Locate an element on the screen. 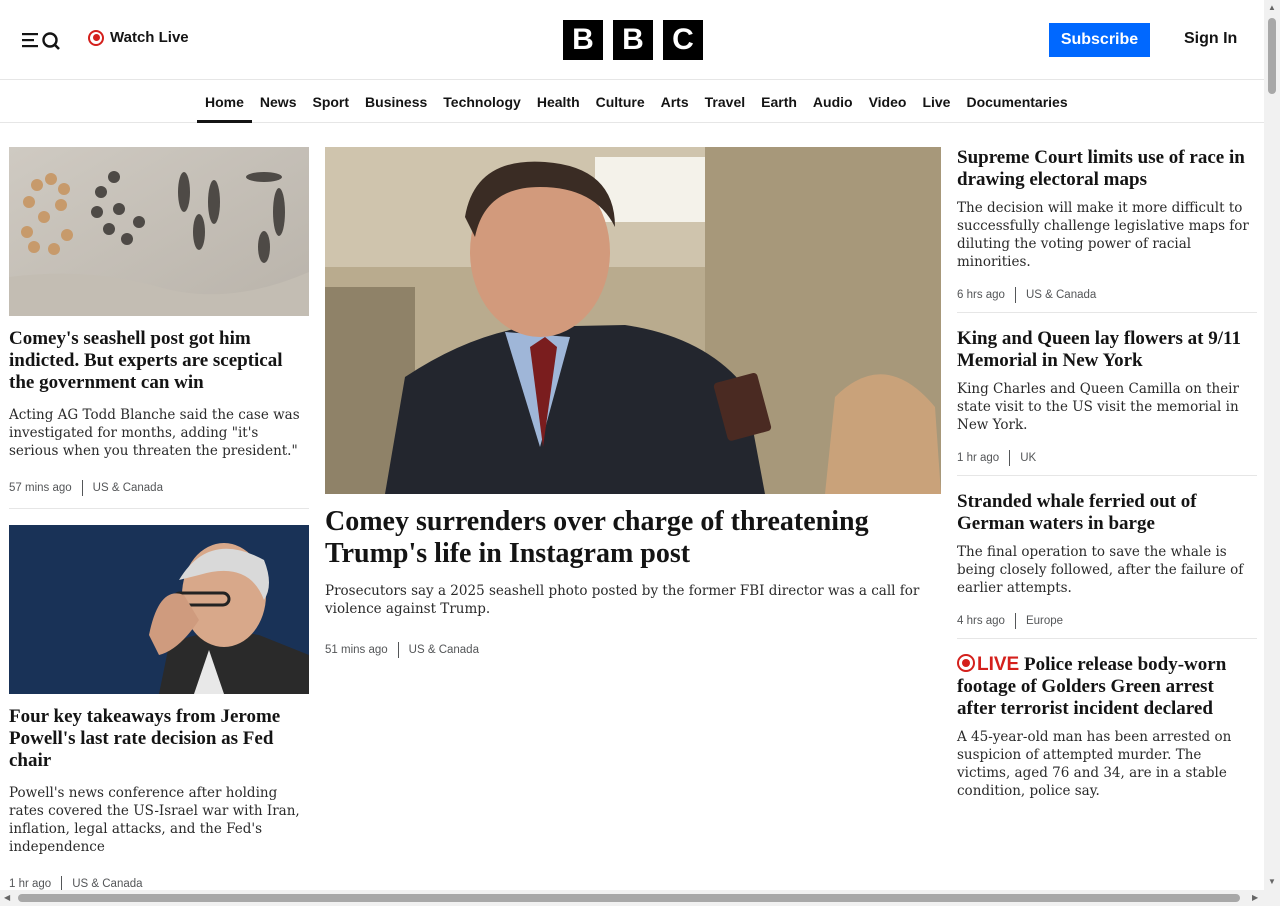 Image resolution: width=1280 pixels, height=906 pixels. menu-icon is located at coordinates (41, 41).